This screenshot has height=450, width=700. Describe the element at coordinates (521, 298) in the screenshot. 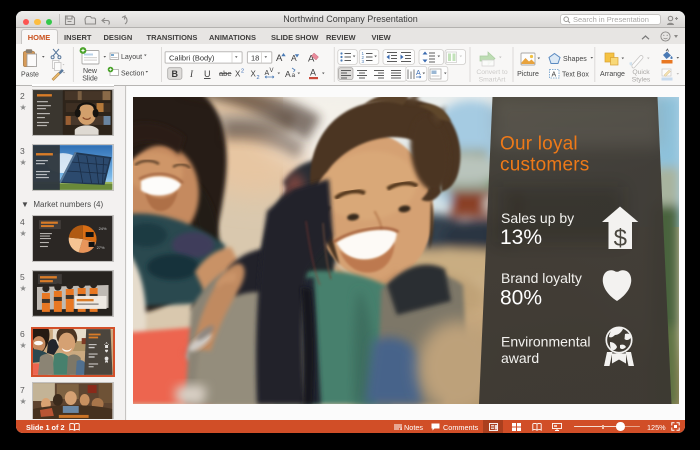

I see `svg-text: 80%` at that location.